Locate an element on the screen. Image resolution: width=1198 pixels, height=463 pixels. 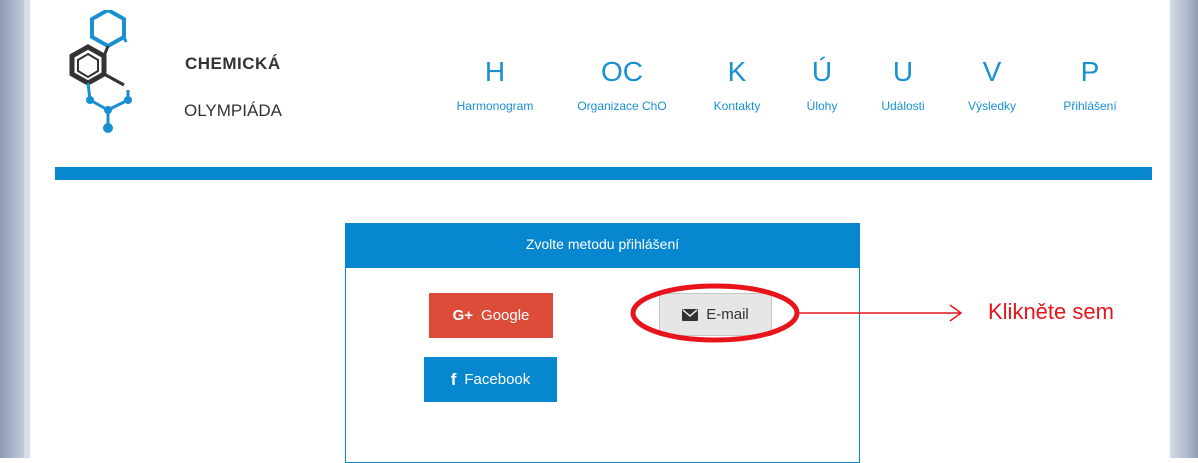
nav-label: Harmonogram is located at coordinates (495, 106).